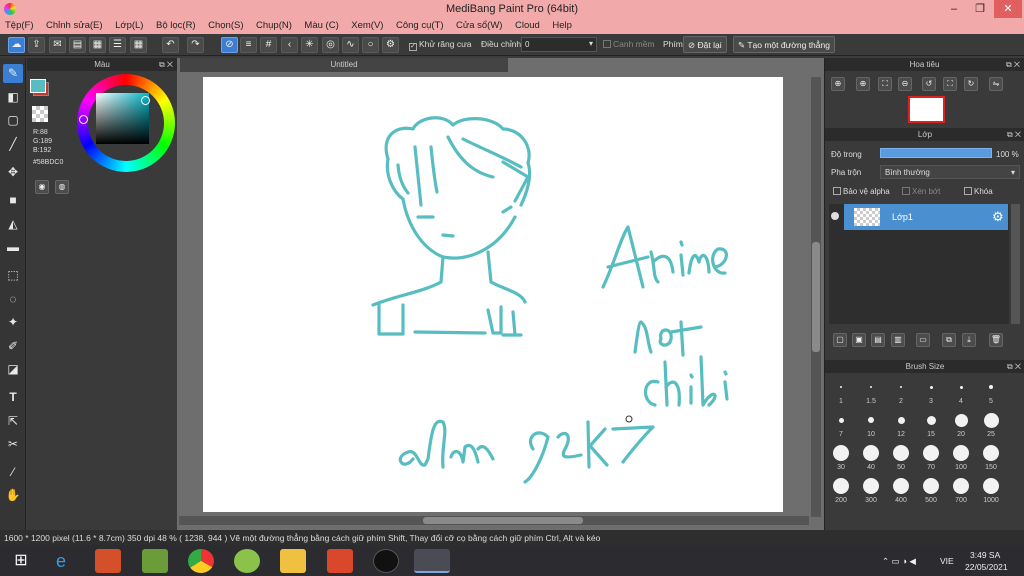 This screenshot has width=1024, height=576. I want to click on menu-help: Help, so click(562, 25).